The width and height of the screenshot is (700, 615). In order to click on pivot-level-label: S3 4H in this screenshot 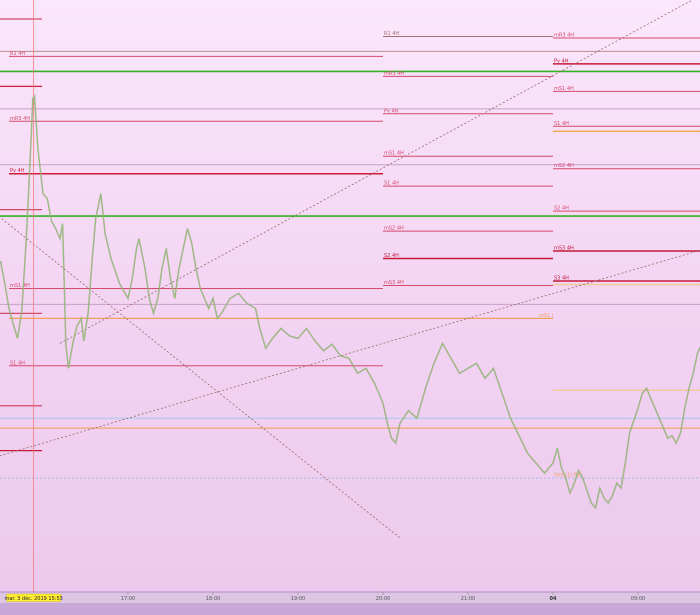, I will do `click(561, 278)`.